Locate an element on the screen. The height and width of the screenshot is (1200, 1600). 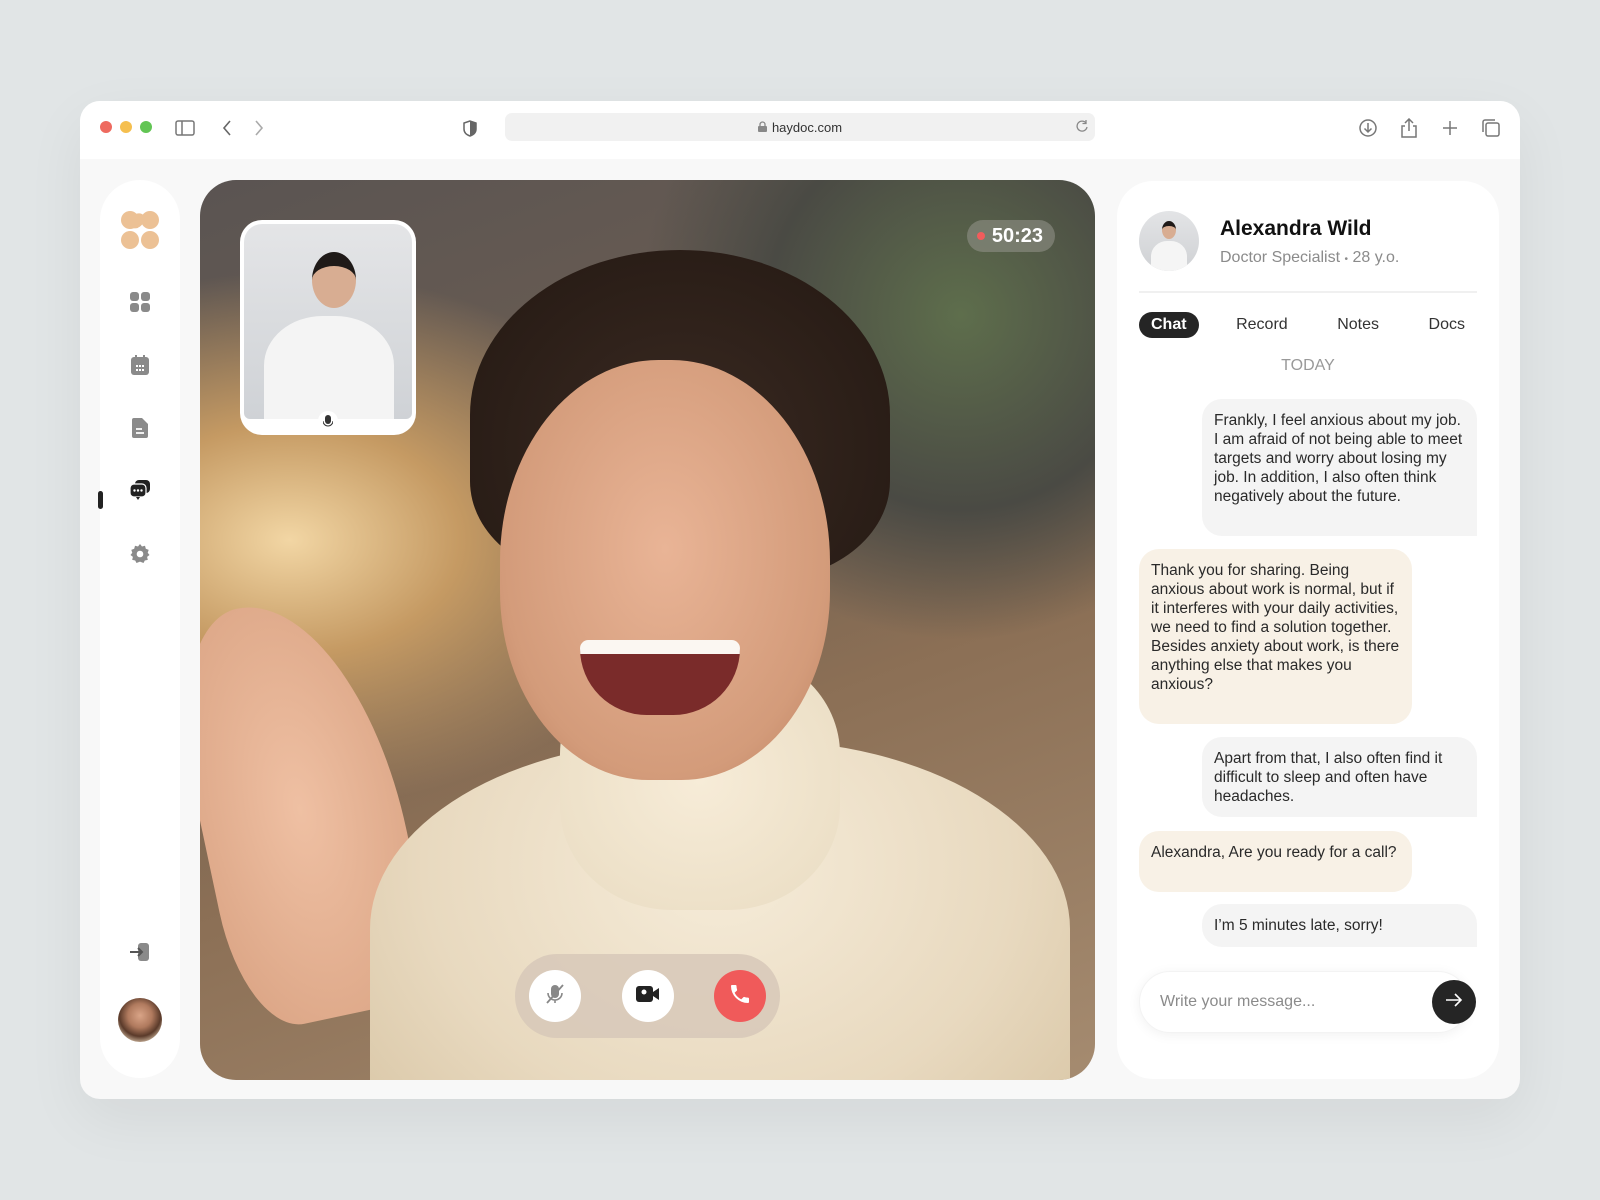
tab-docs: Docs is located at coordinates (1447, 325).